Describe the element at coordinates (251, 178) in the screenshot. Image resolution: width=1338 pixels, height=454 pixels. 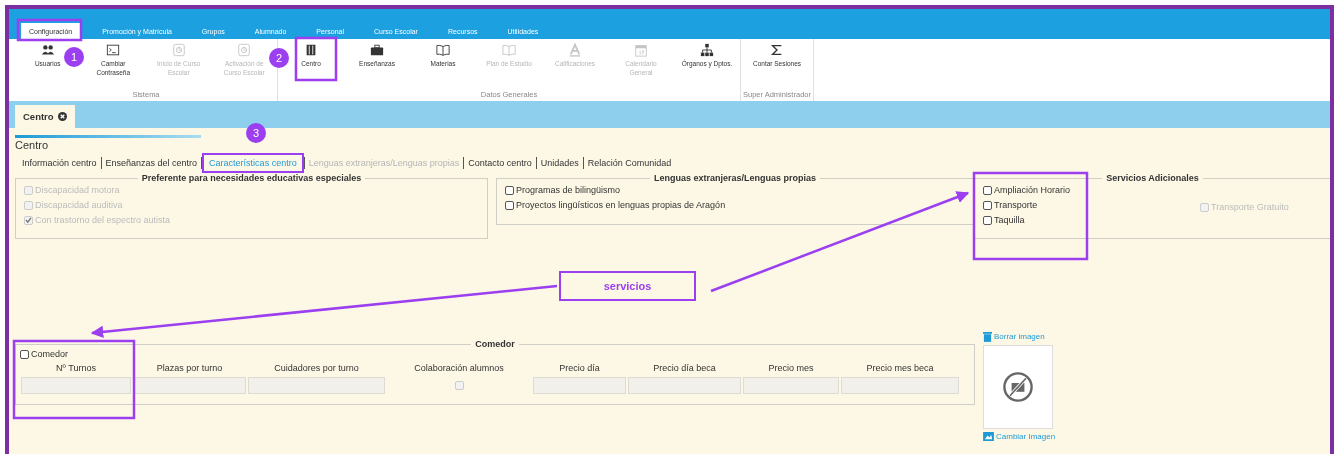
I see `fieldset-legend: Preferente para necesidades educativas especiales` at that location.